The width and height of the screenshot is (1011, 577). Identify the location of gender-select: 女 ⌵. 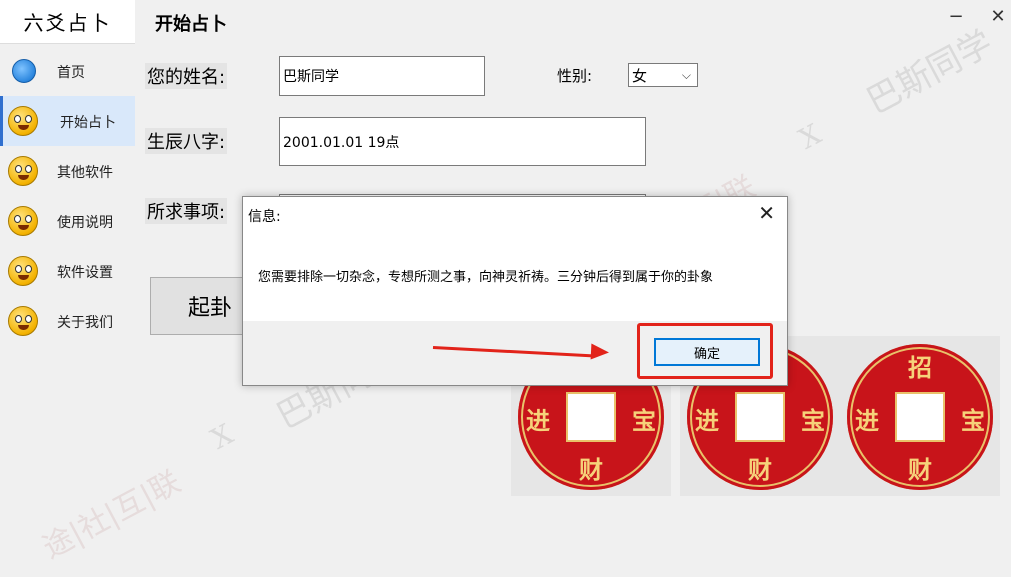
(663, 75).